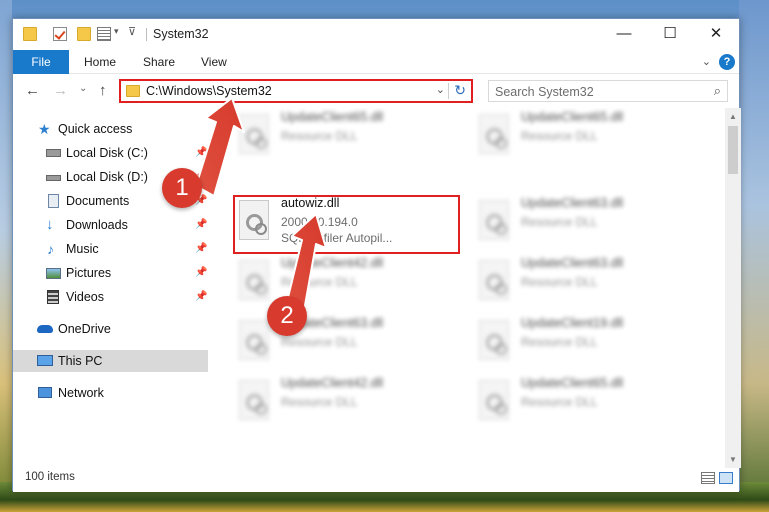  What do you see at coordinates (296, 91) in the screenshot?
I see `address-bar: C:\Windows\System32 ⌄ ↻` at bounding box center [296, 91].